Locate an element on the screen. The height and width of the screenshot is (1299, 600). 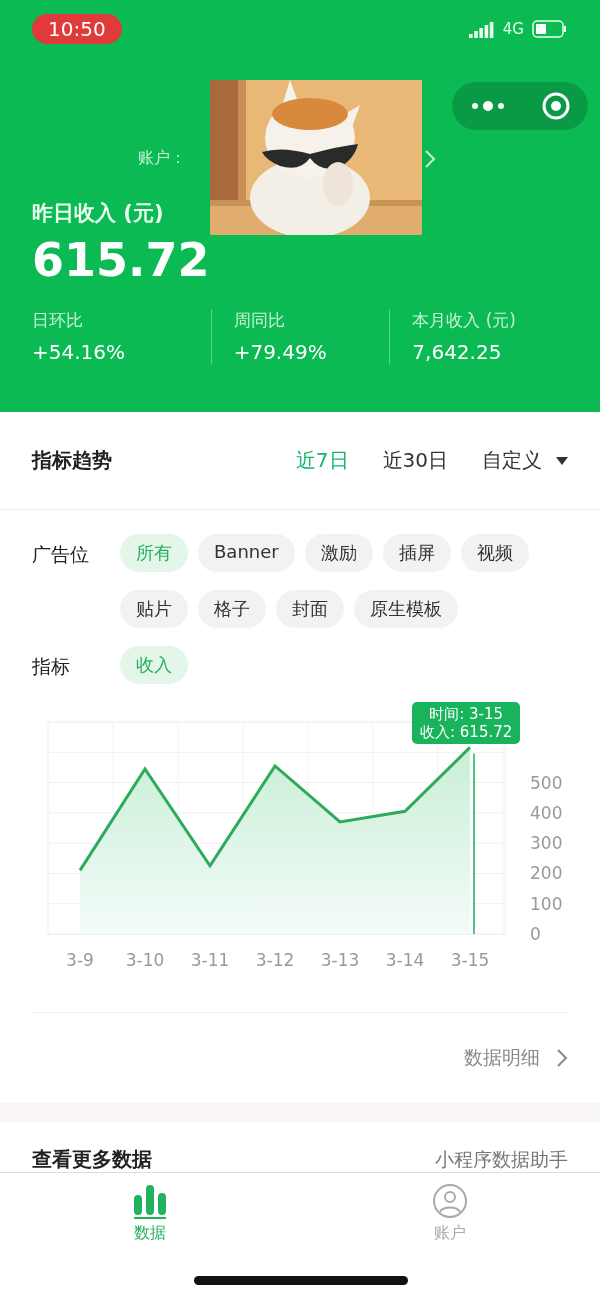
stat-label: 周同比 is located at coordinates (259, 320).